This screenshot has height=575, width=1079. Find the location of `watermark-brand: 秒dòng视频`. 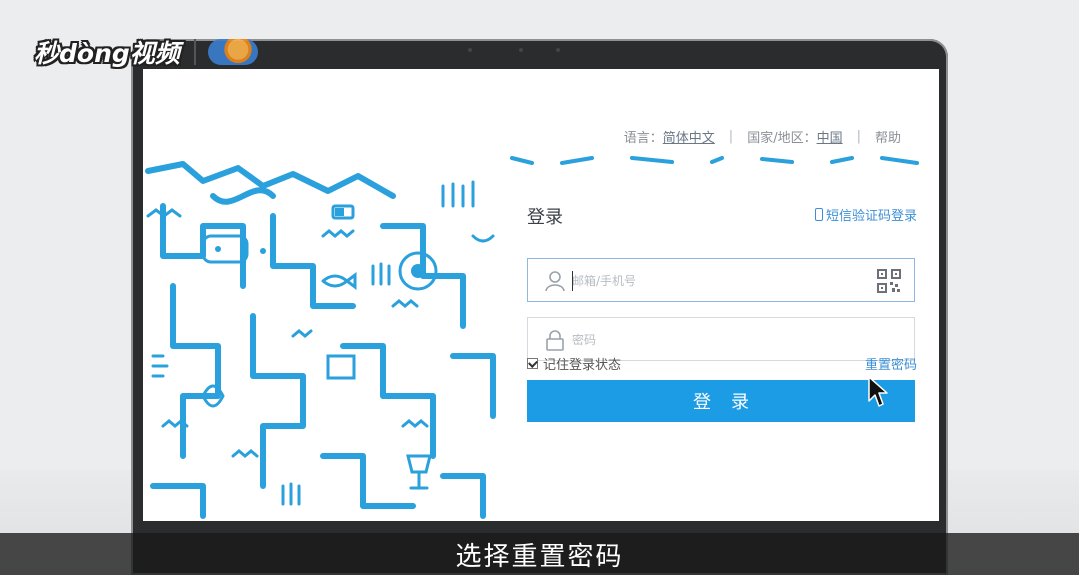

watermark-brand: 秒dòng视频 is located at coordinates (107, 53).